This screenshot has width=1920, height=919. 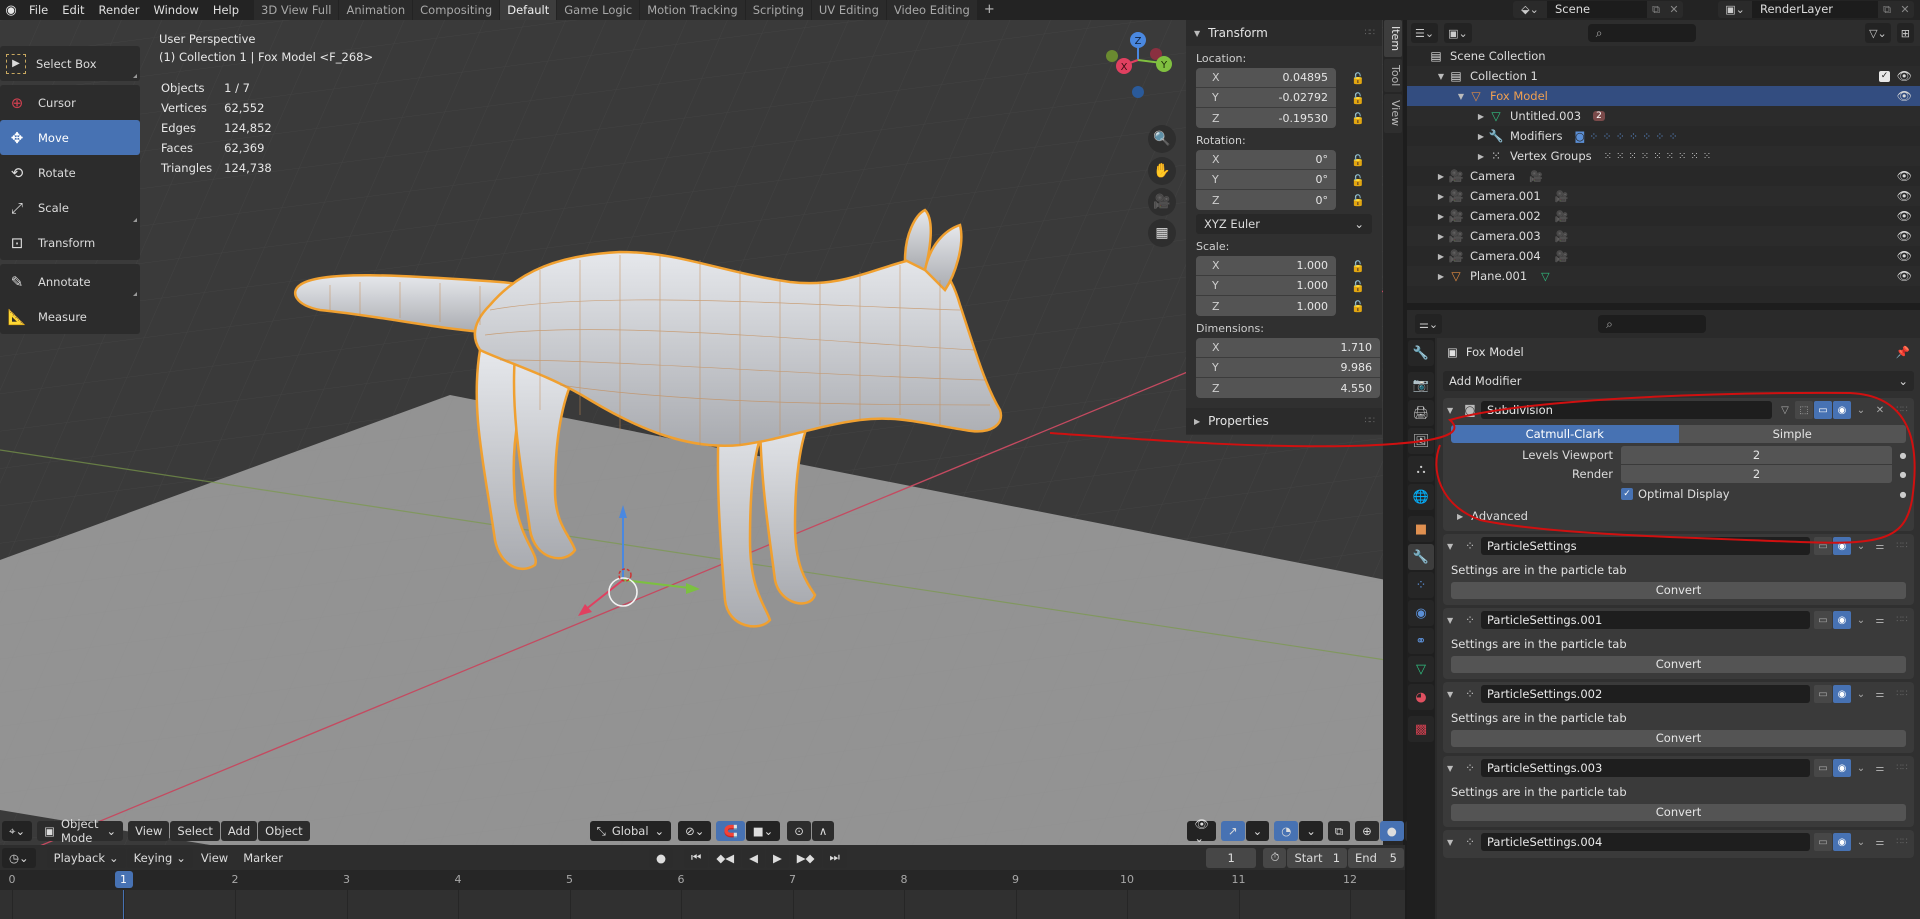 I want to click on outliner-search-input: ⌕, so click(x=1641, y=33).